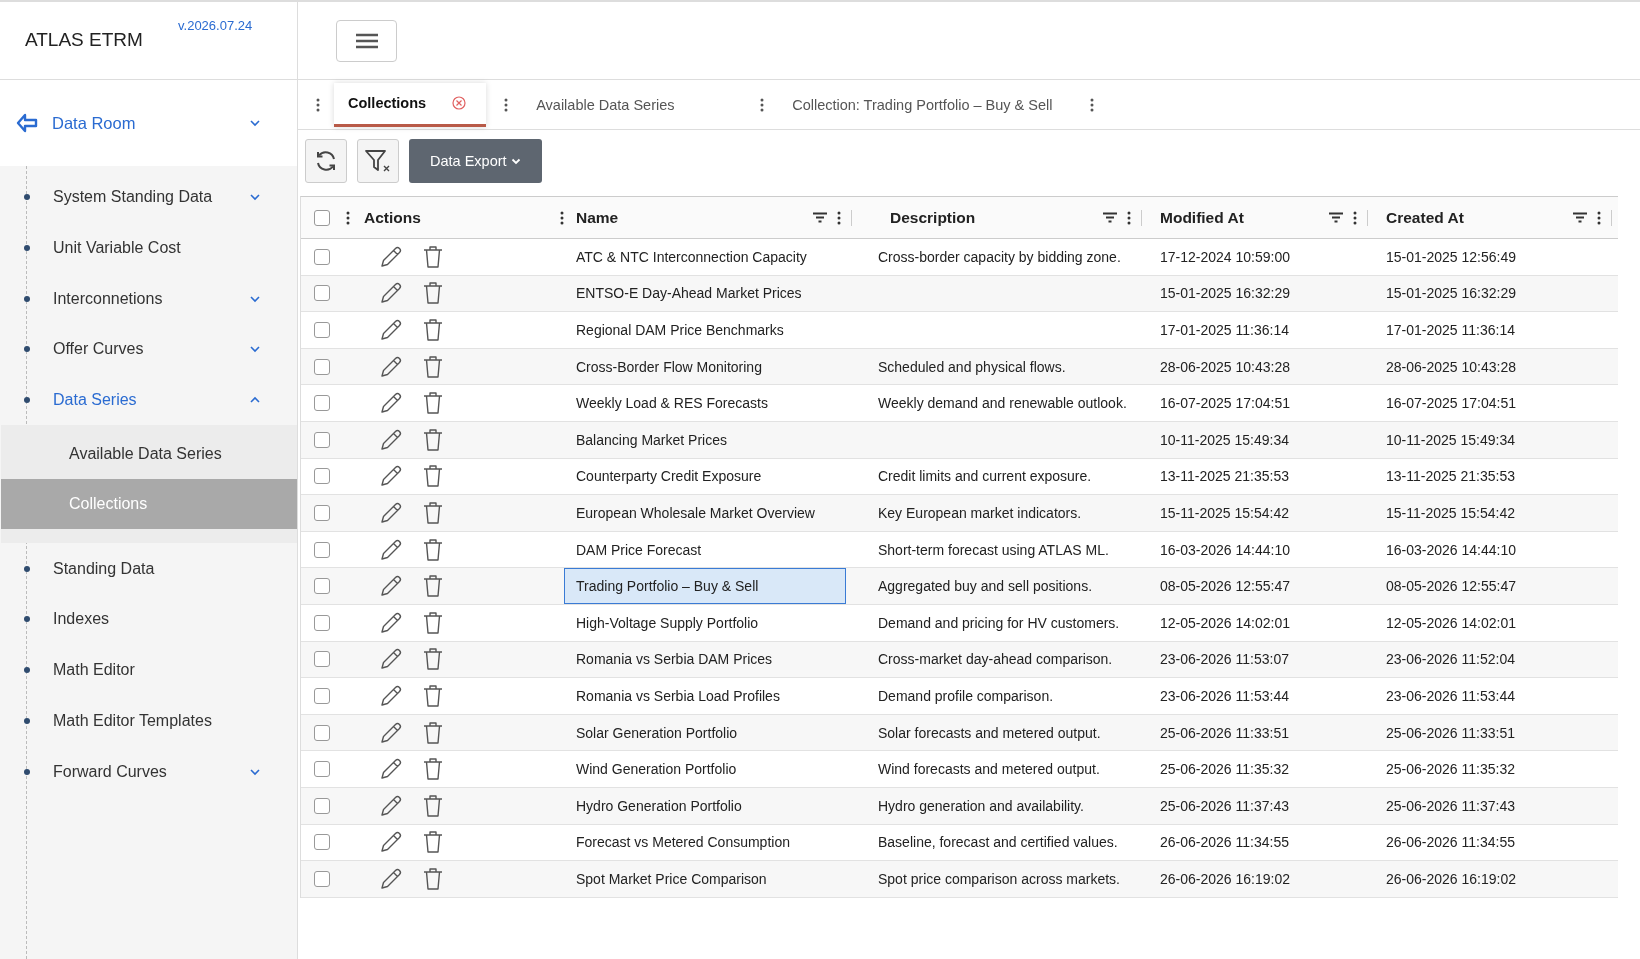 The height and width of the screenshot is (959, 1640). Describe the element at coordinates (632, 104) in the screenshot. I see `tab: Available Data Series` at that location.